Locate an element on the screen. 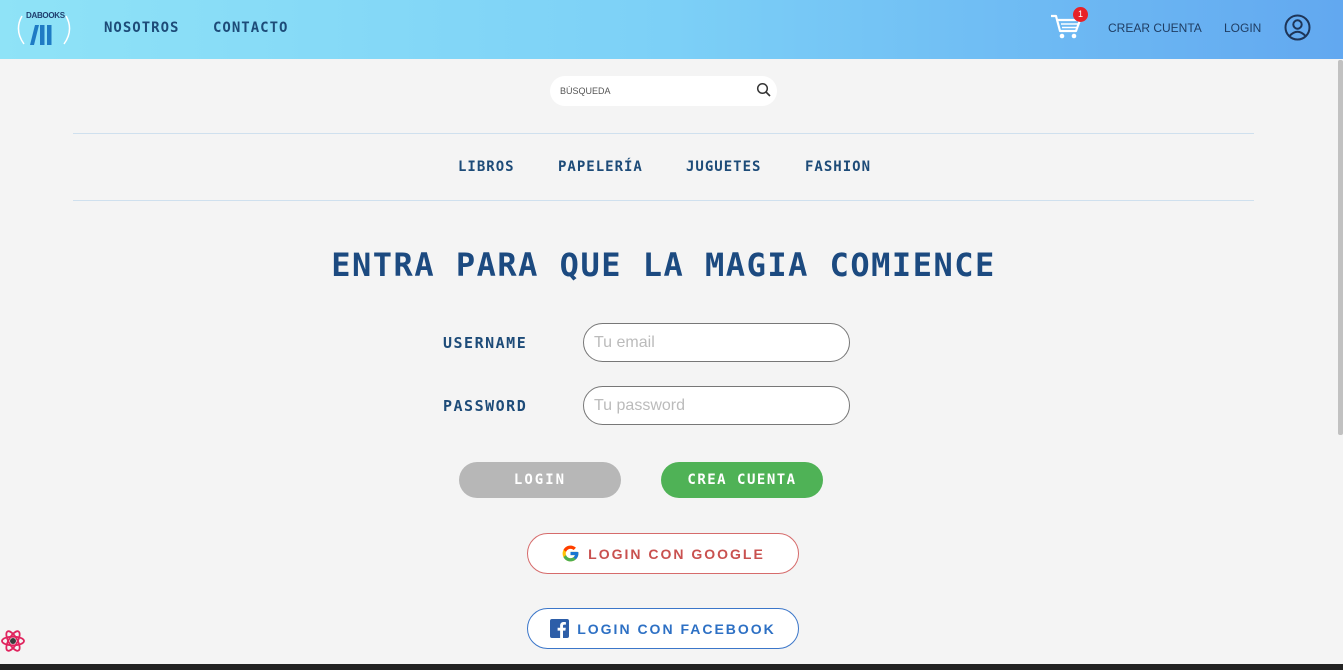  search-box is located at coordinates (663, 91).